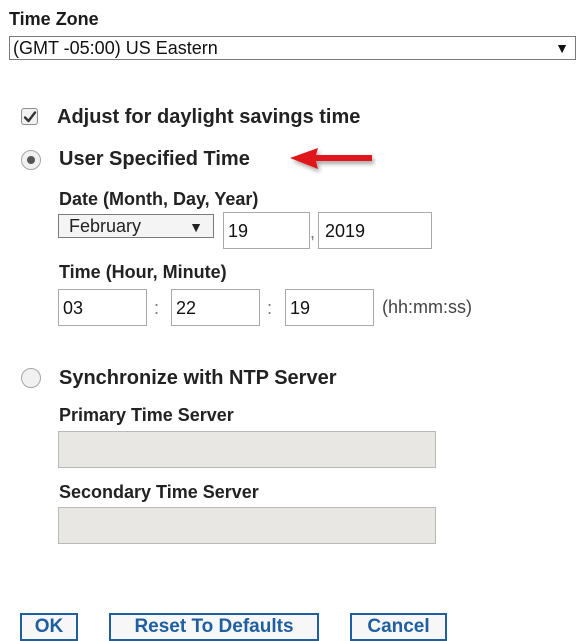 The image size is (580, 641). Describe the element at coordinates (102, 307) in the screenshot. I see `hour-input: 03` at that location.